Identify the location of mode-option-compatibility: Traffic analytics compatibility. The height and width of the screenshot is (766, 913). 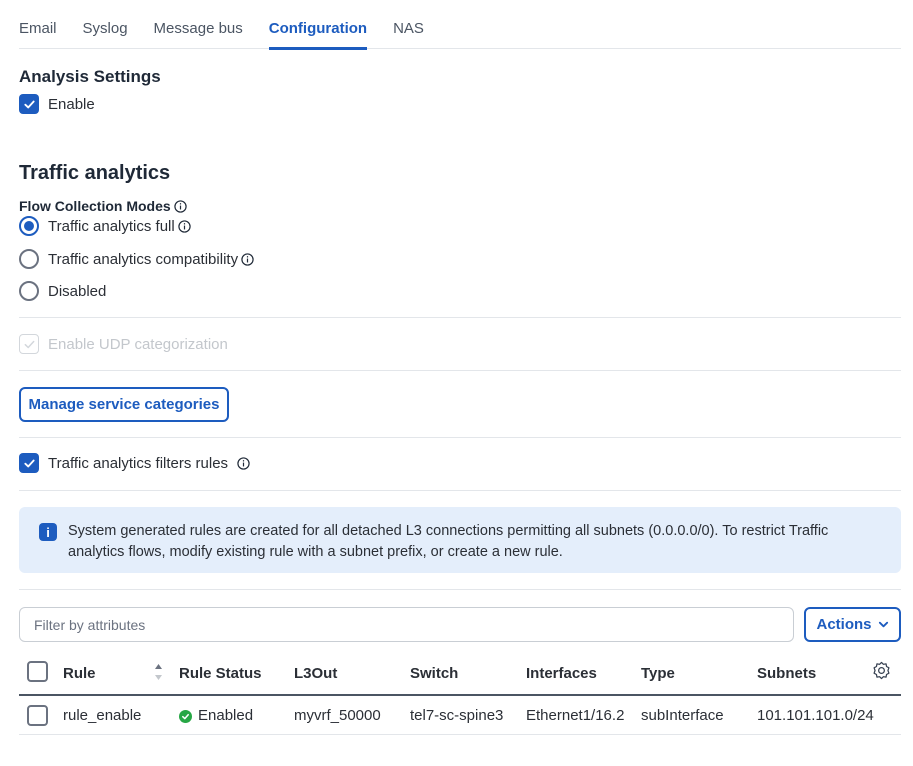
(136, 259).